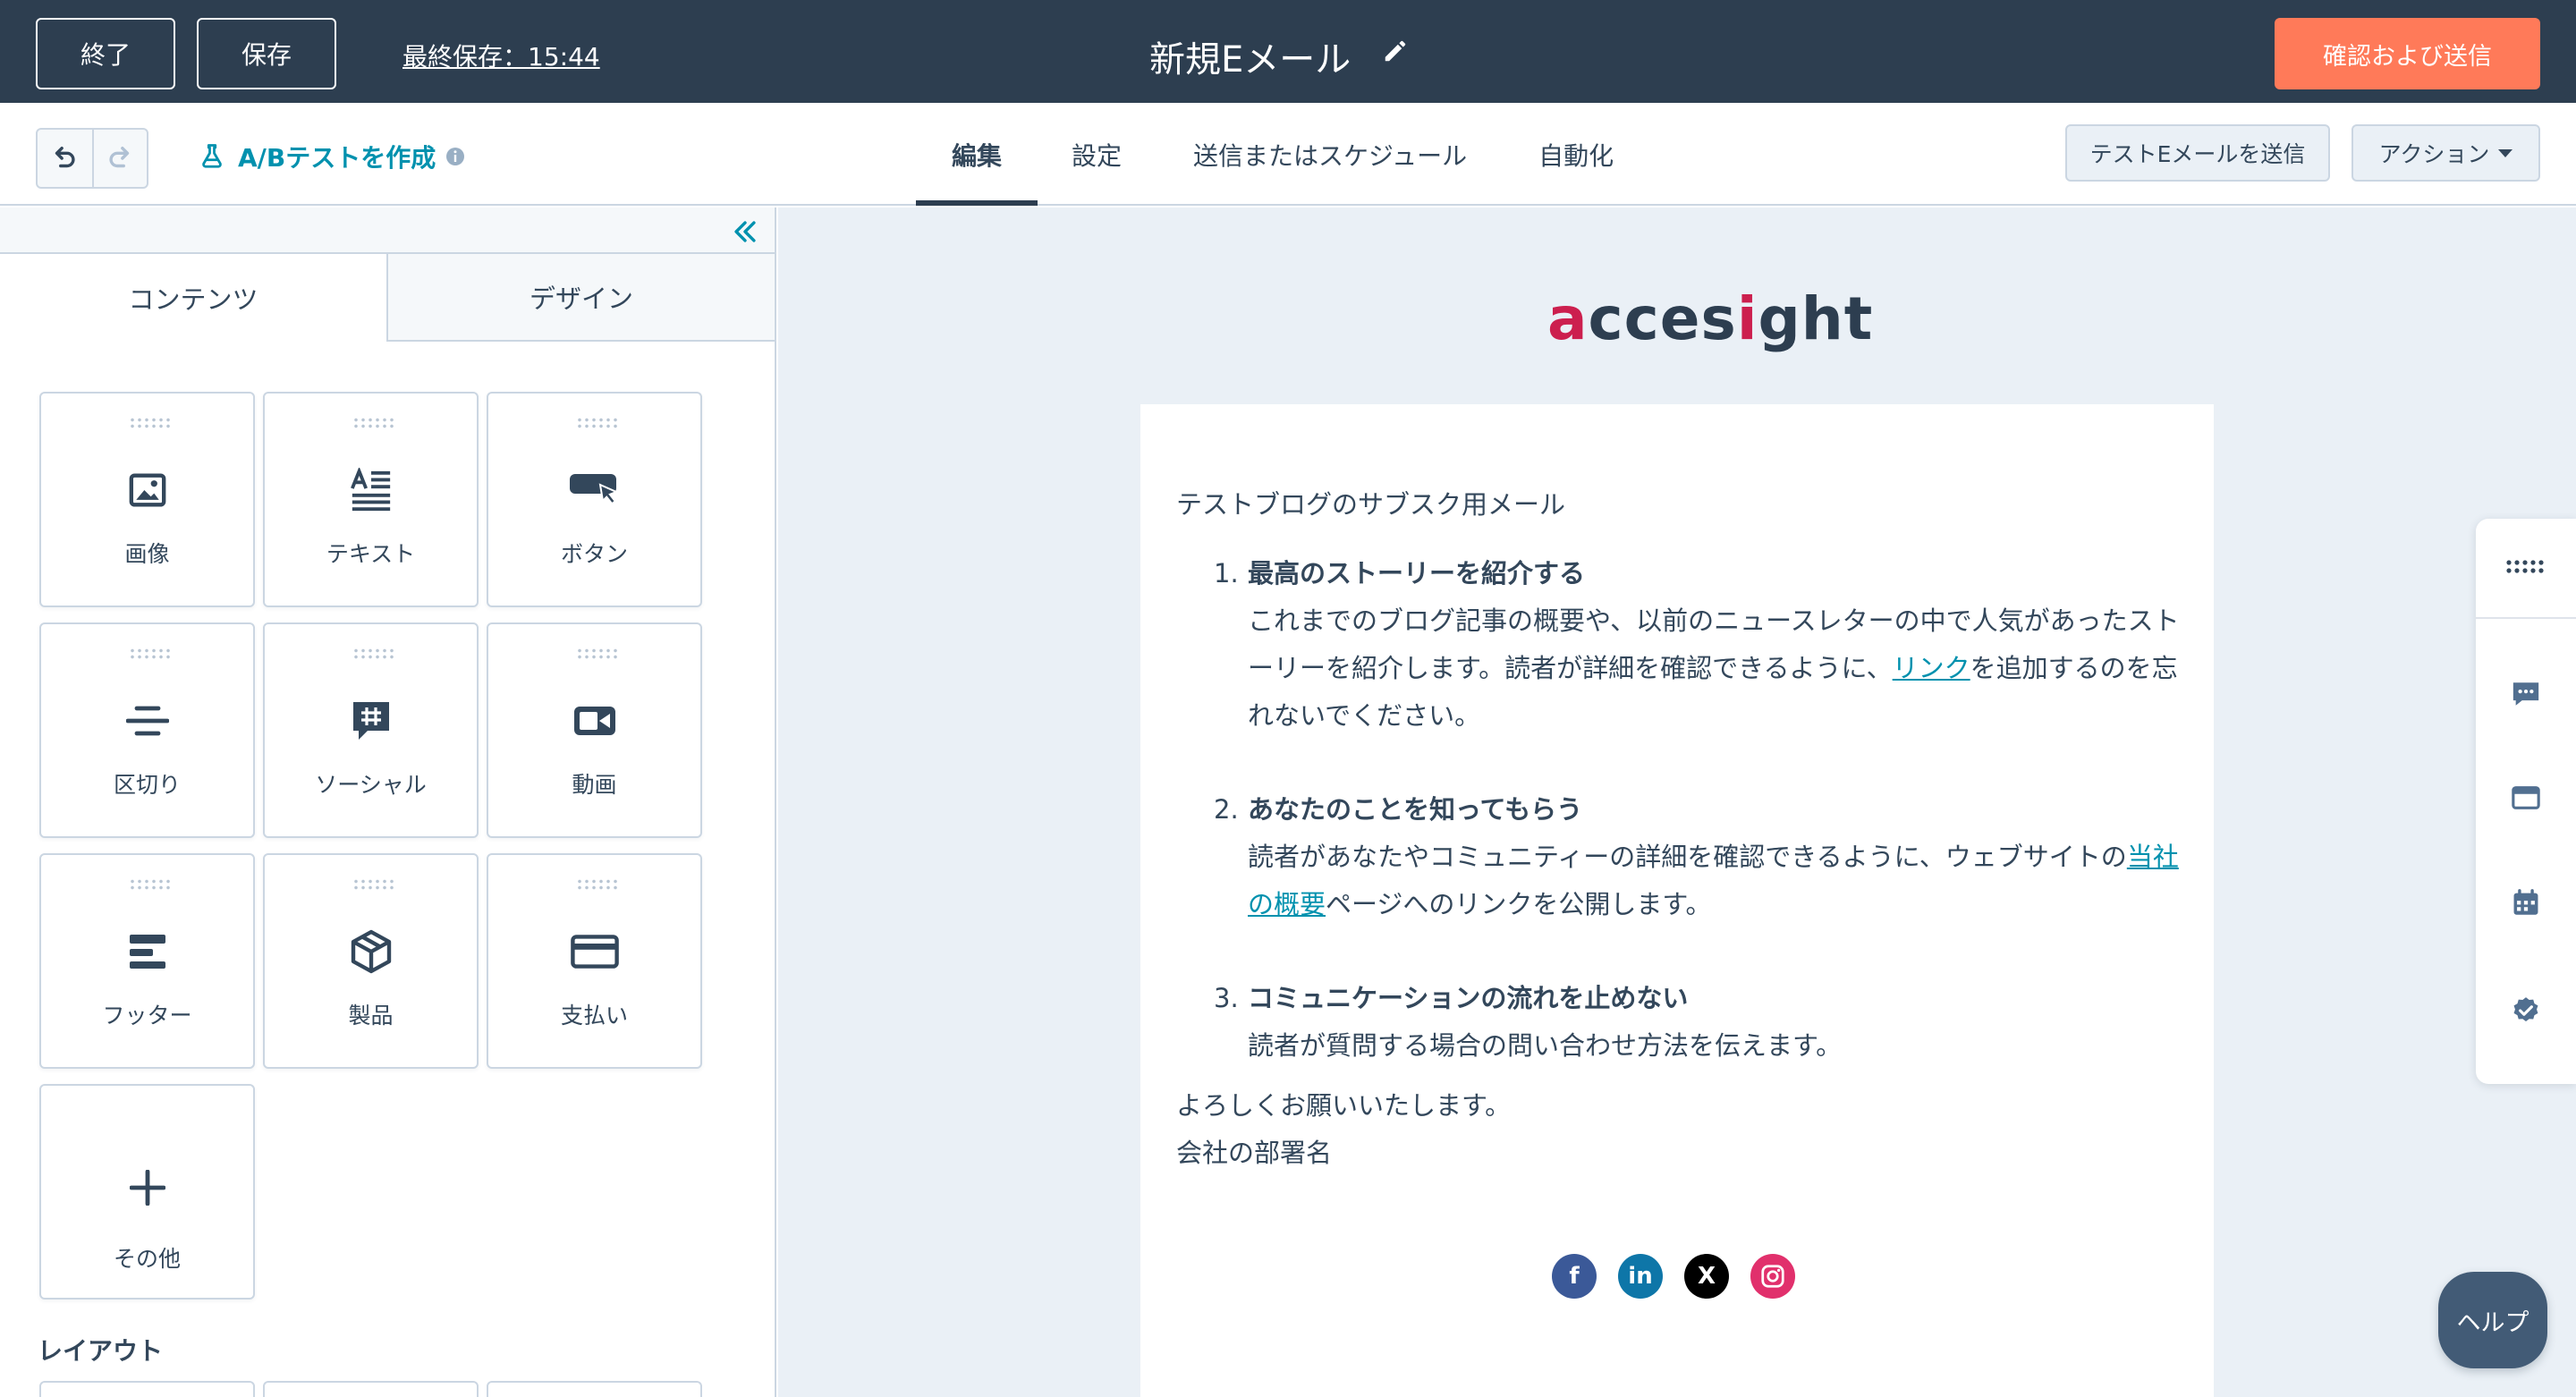 Image resolution: width=2576 pixels, height=1397 pixels. I want to click on ab-test-label: A/Bテストを作成, so click(337, 158).